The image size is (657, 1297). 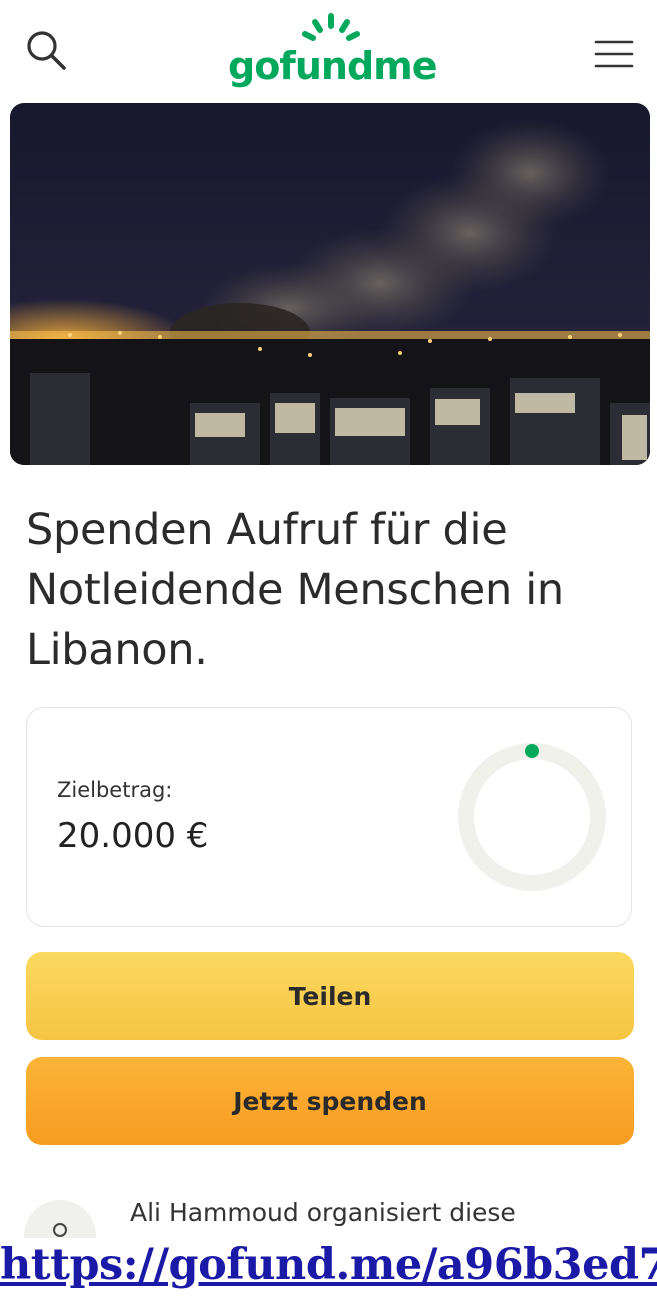 What do you see at coordinates (330, 996) in the screenshot?
I see `share-button: Teilen` at bounding box center [330, 996].